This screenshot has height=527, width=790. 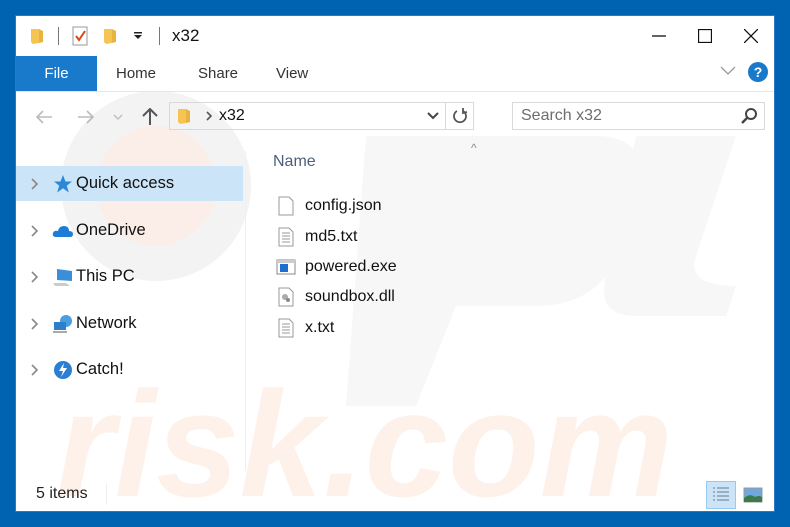 I want to click on large-icons-view-icon, so click(x=753, y=495).